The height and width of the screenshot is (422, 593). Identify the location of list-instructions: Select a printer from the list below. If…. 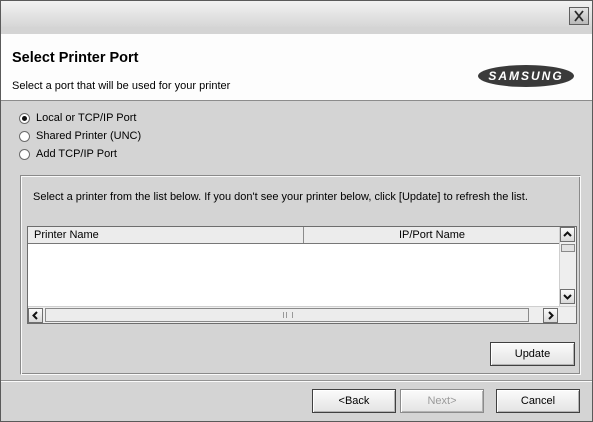
(280, 197).